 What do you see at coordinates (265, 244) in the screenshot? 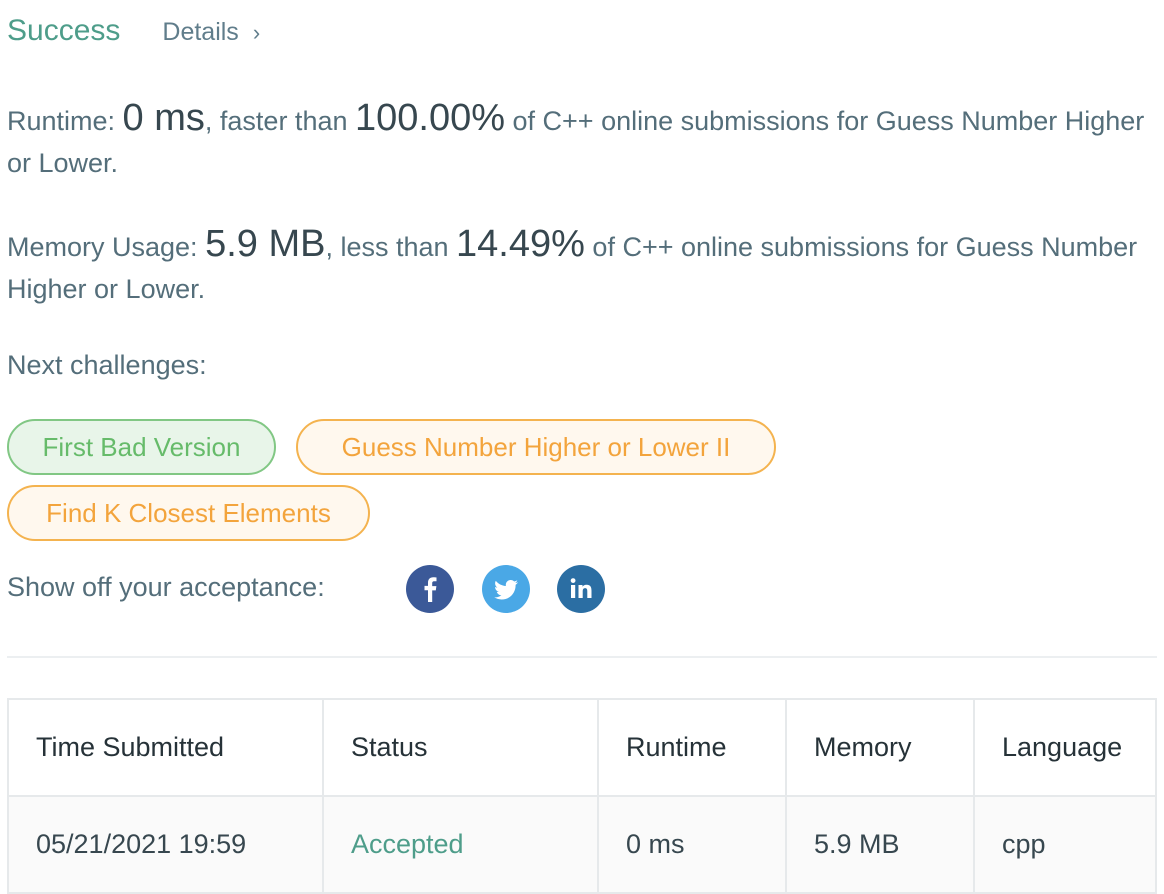
I see `memory-value: 5.9 MB` at bounding box center [265, 244].